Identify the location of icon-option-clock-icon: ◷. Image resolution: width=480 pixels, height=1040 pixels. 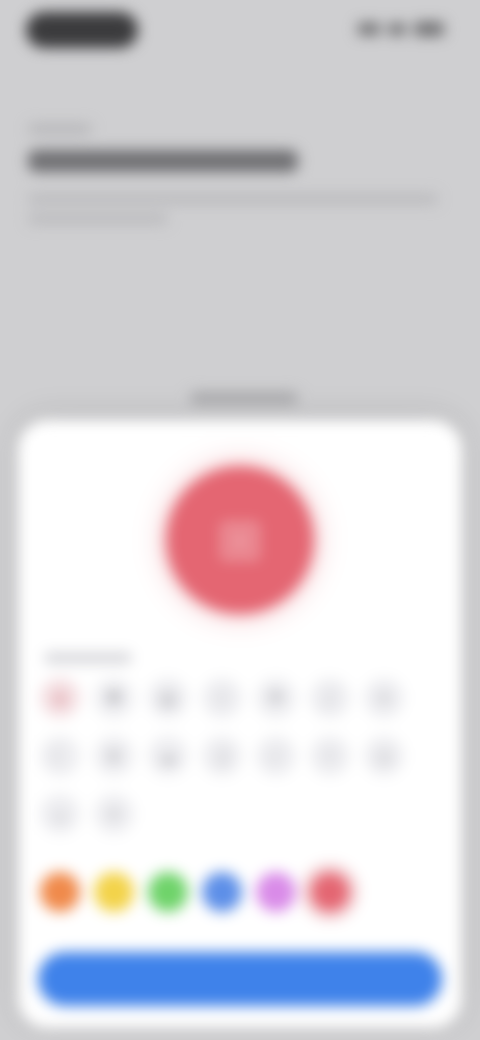
(384, 756).